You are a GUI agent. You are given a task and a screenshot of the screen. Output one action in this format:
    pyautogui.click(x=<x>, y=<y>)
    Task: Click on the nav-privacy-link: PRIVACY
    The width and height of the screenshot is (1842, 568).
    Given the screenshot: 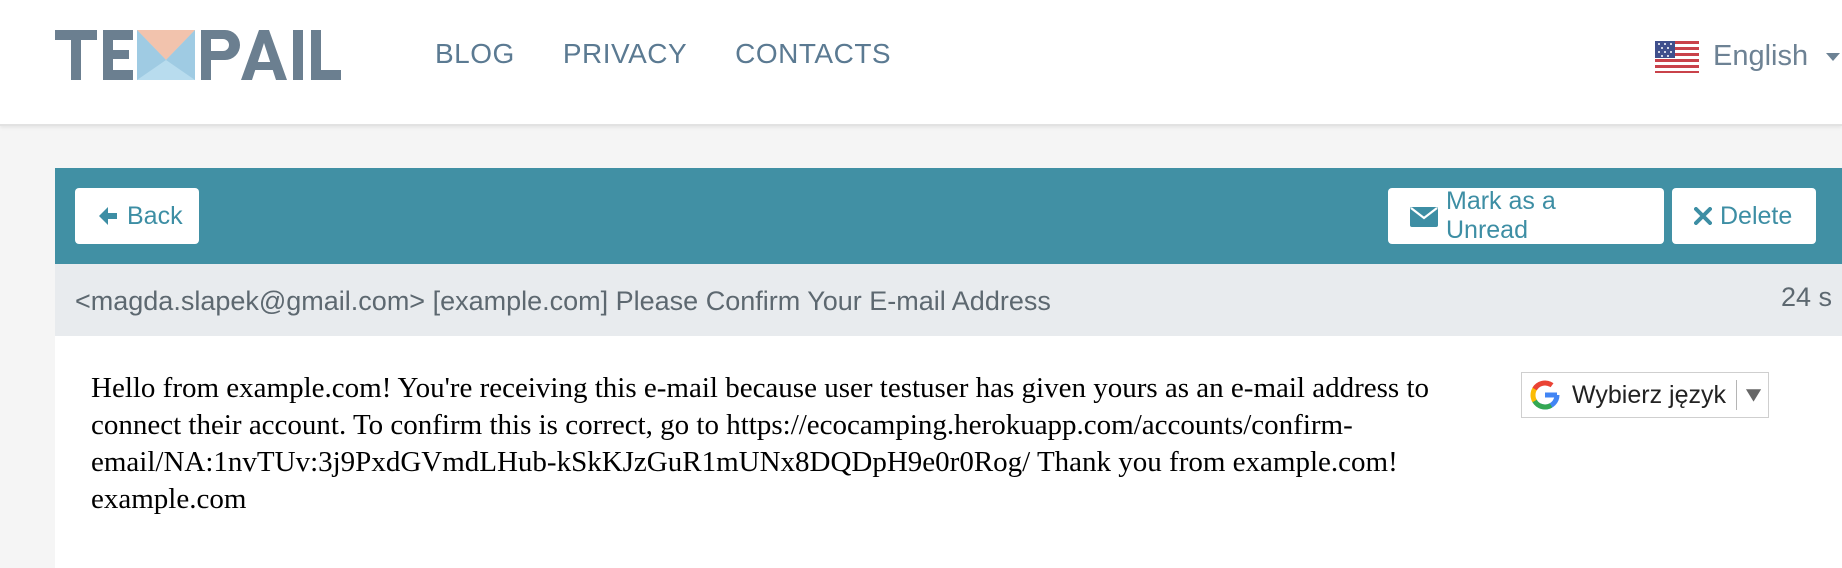 What is the action you would take?
    pyautogui.click(x=625, y=54)
    